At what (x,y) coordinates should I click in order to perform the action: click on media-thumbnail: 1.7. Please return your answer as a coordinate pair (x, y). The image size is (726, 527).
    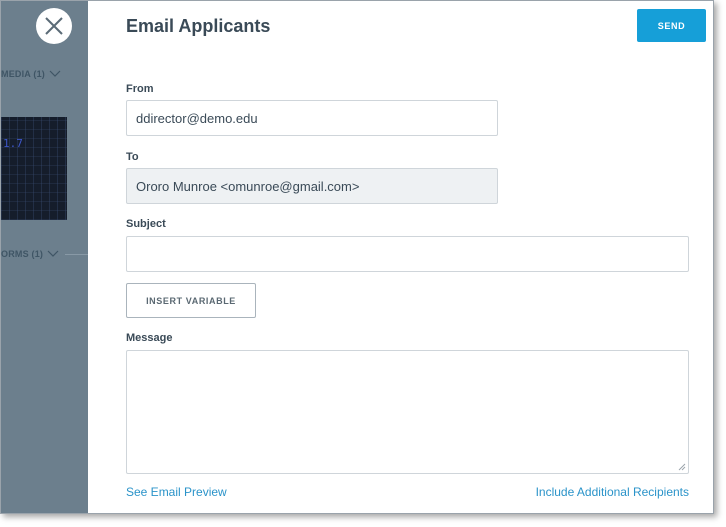
    Looking at the image, I should click on (34, 168).